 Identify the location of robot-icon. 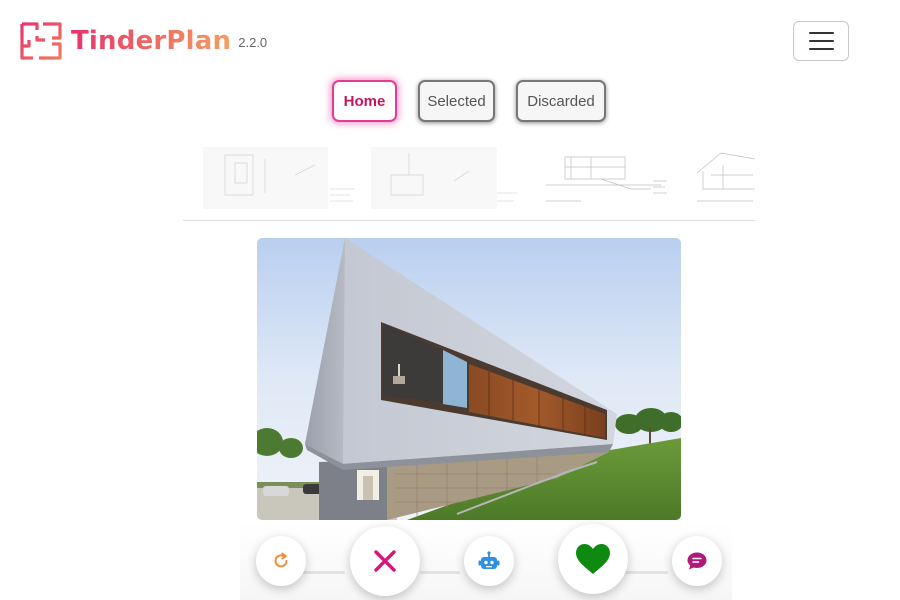
(489, 560).